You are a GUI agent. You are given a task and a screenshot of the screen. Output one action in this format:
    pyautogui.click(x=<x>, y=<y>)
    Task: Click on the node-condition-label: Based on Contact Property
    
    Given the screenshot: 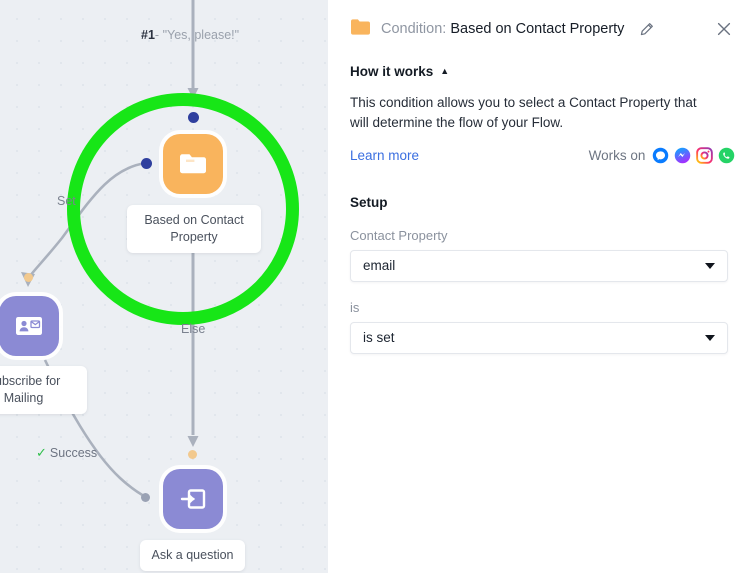 What is the action you would take?
    pyautogui.click(x=194, y=229)
    